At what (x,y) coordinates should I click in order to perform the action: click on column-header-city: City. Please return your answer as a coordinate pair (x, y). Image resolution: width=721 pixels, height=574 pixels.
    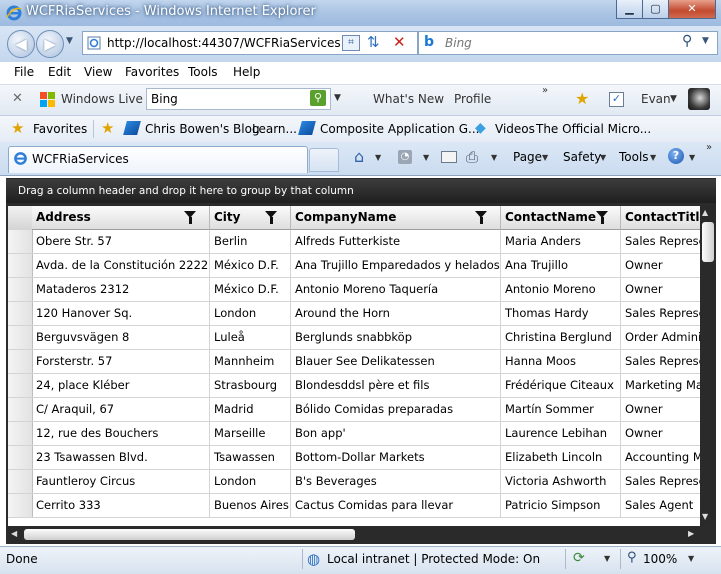
    Looking at the image, I should click on (250, 218).